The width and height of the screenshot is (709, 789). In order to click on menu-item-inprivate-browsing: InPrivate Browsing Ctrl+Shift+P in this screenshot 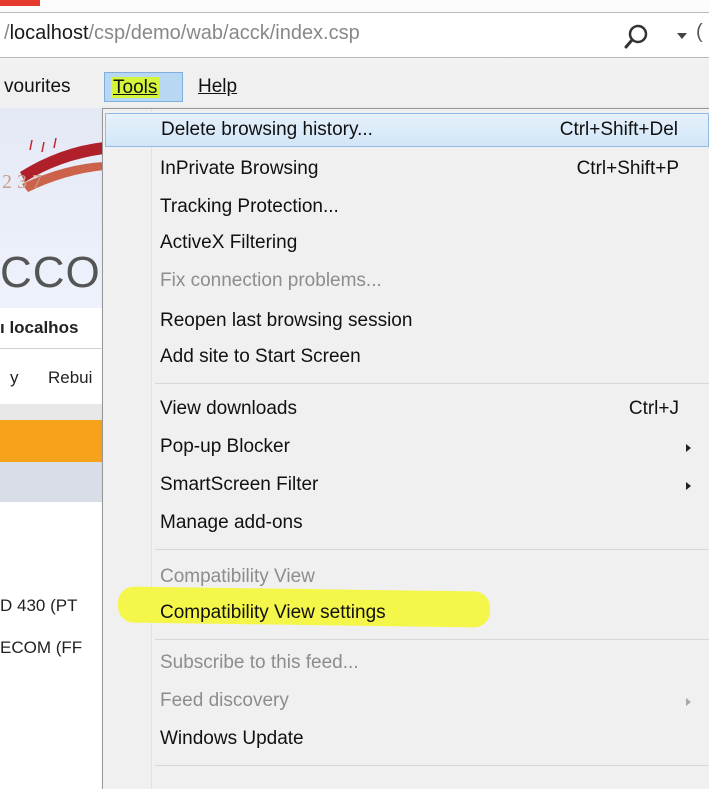, I will do `click(407, 170)`.